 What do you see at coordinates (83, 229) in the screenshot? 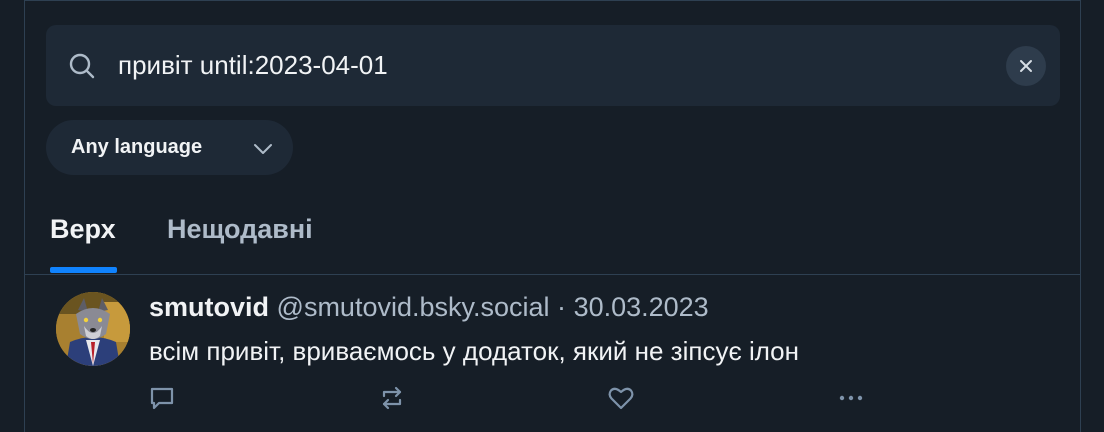
I see `tab-top: Верх` at bounding box center [83, 229].